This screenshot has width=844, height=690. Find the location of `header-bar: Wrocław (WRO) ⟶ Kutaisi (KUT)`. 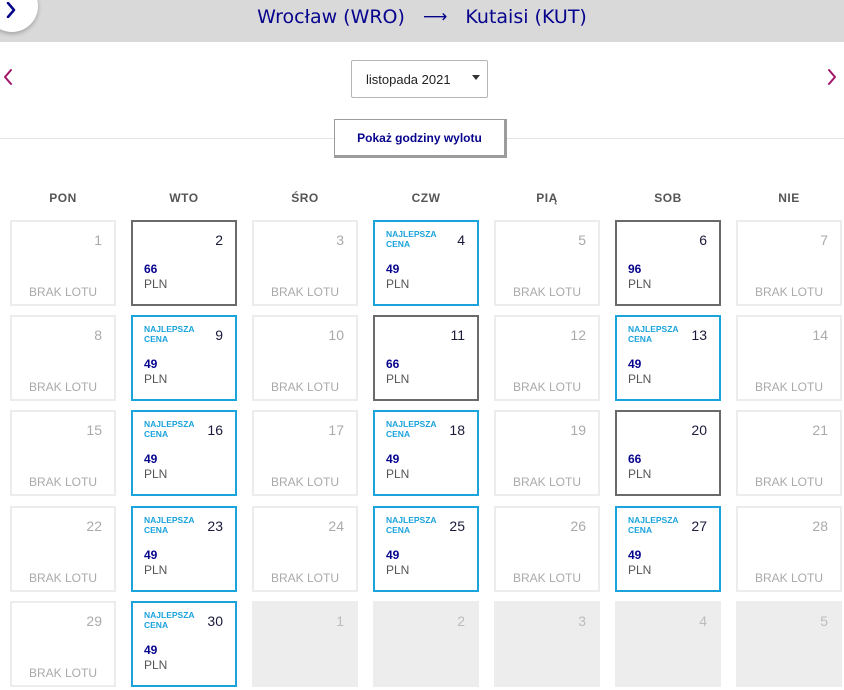

header-bar: Wrocław (WRO) ⟶ Kutaisi (KUT) is located at coordinates (422, 21).